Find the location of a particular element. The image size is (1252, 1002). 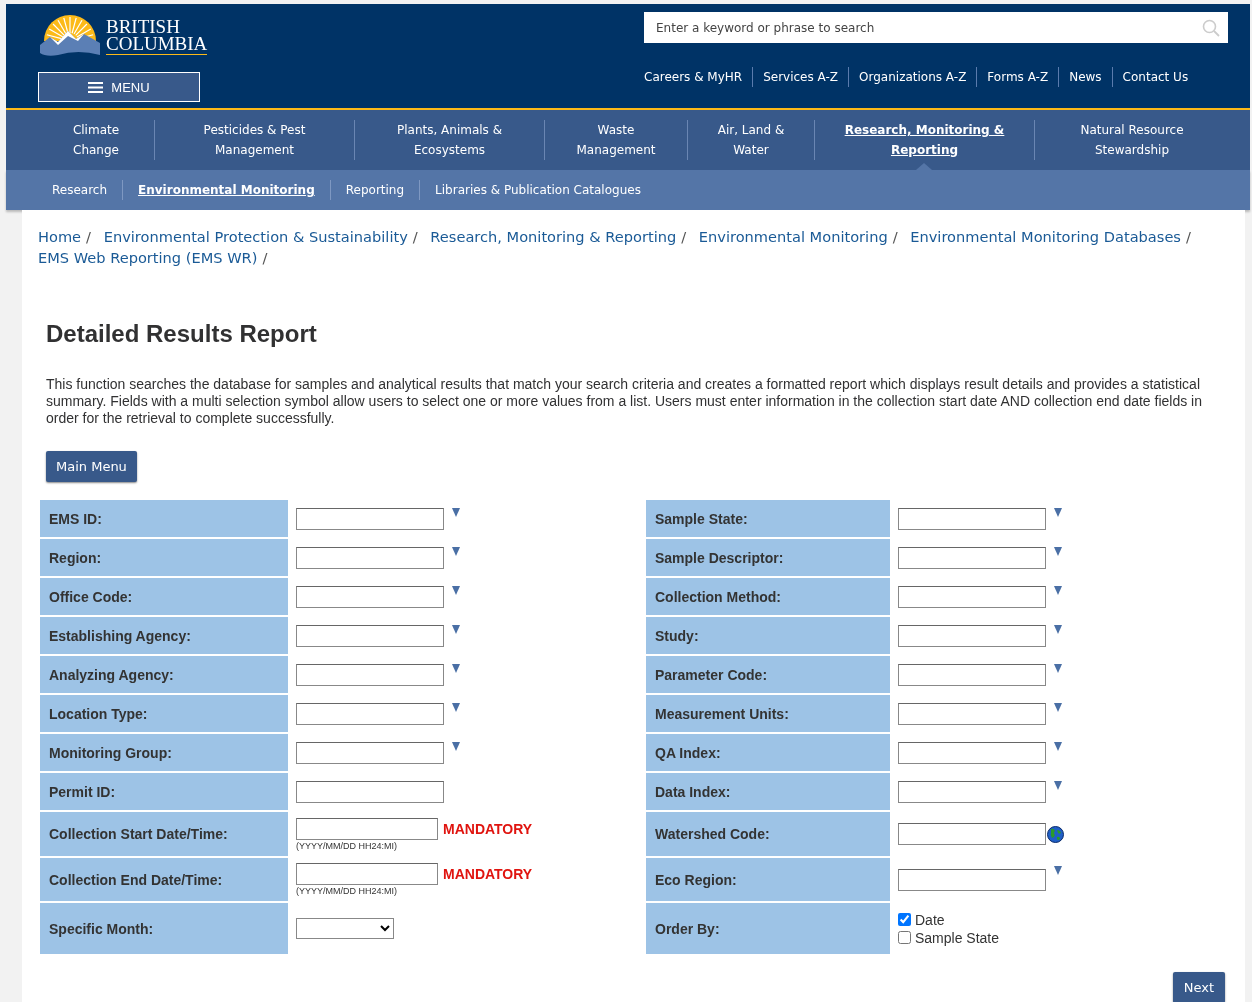

field-label: Collection Method: is located at coordinates (768, 596).